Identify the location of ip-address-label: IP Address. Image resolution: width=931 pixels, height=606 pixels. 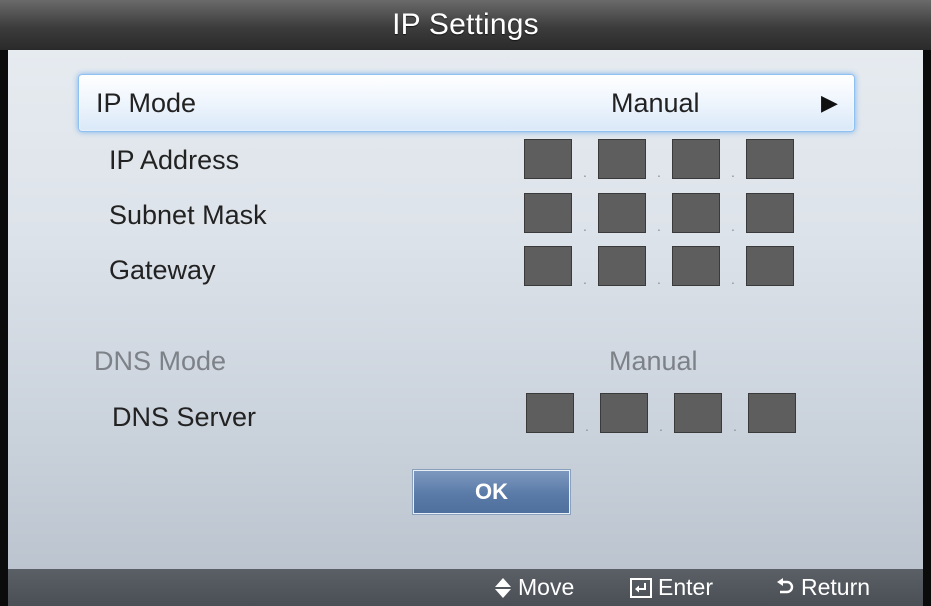
(174, 160).